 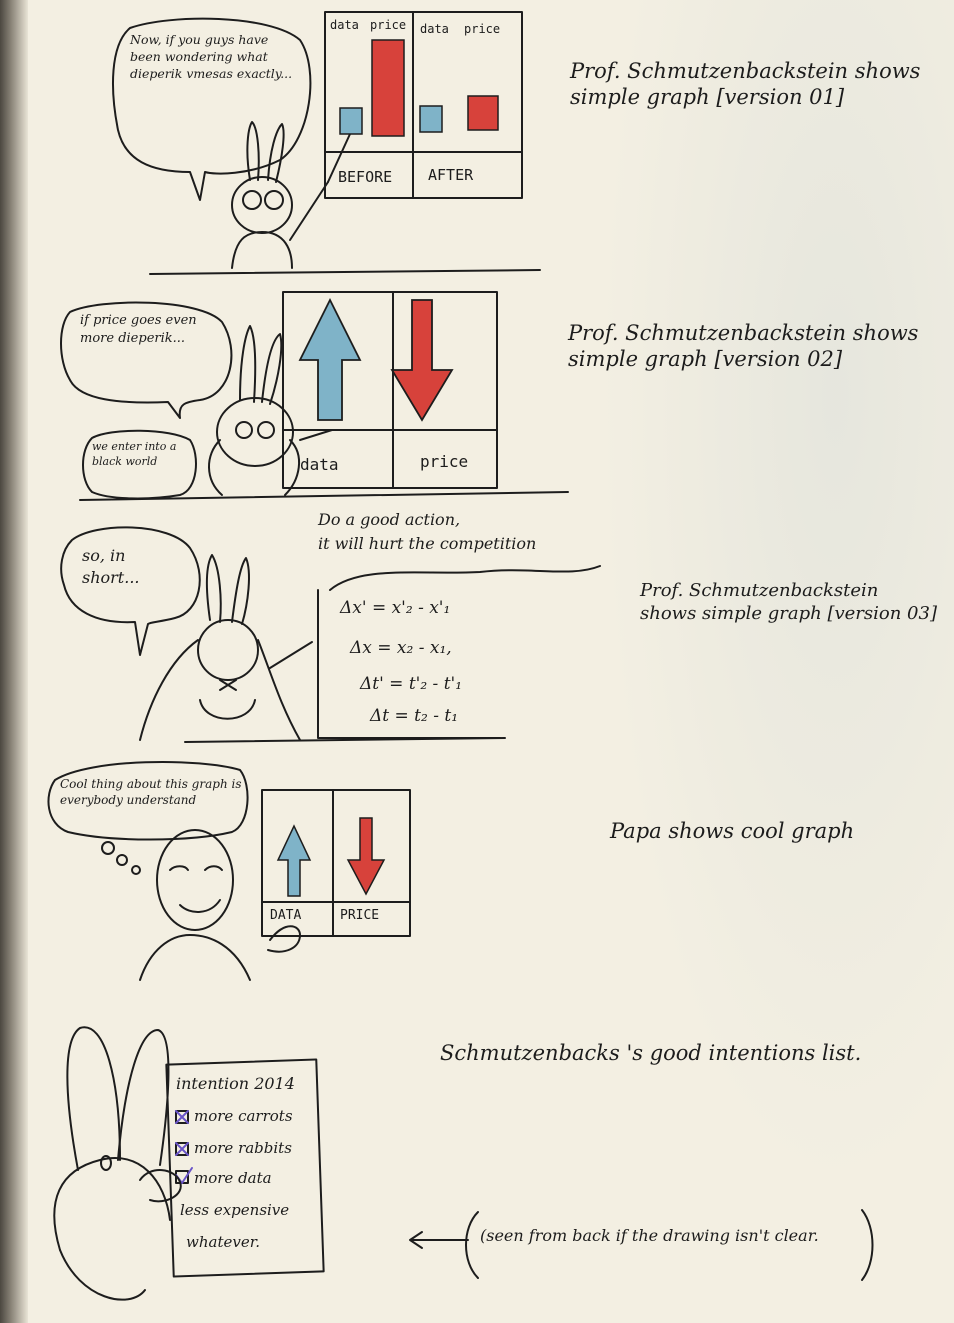 I want to click on speech-text-3: we enter into a black world, so click(x=134, y=454).